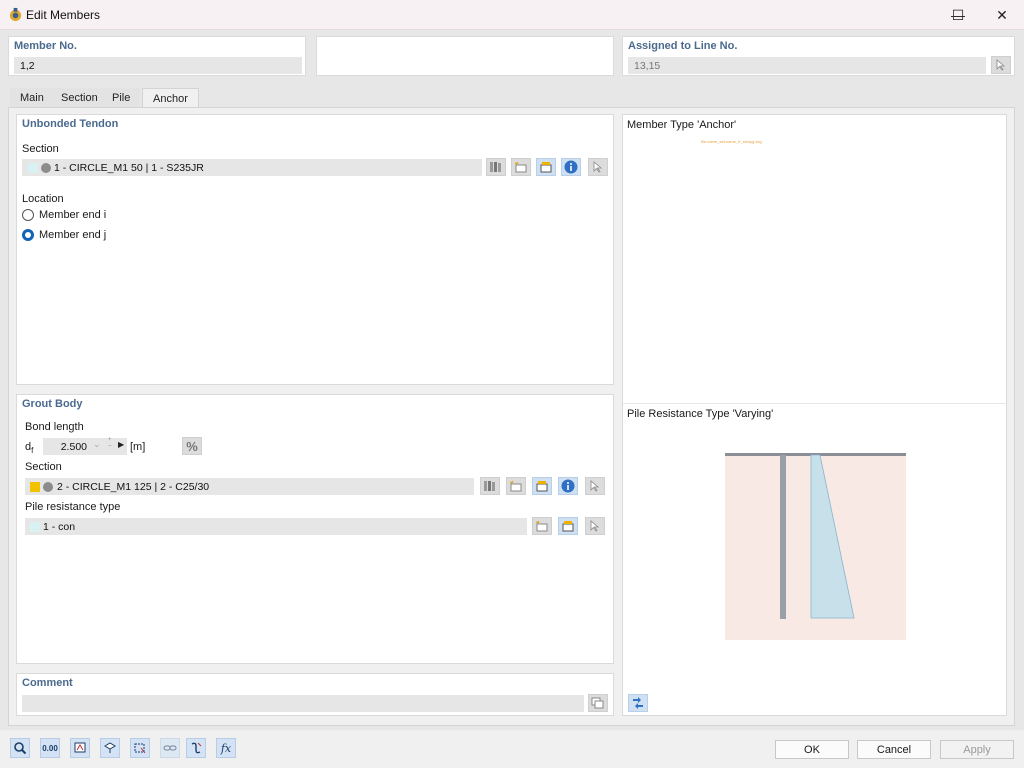  I want to click on unlink-button, so click(196, 748).